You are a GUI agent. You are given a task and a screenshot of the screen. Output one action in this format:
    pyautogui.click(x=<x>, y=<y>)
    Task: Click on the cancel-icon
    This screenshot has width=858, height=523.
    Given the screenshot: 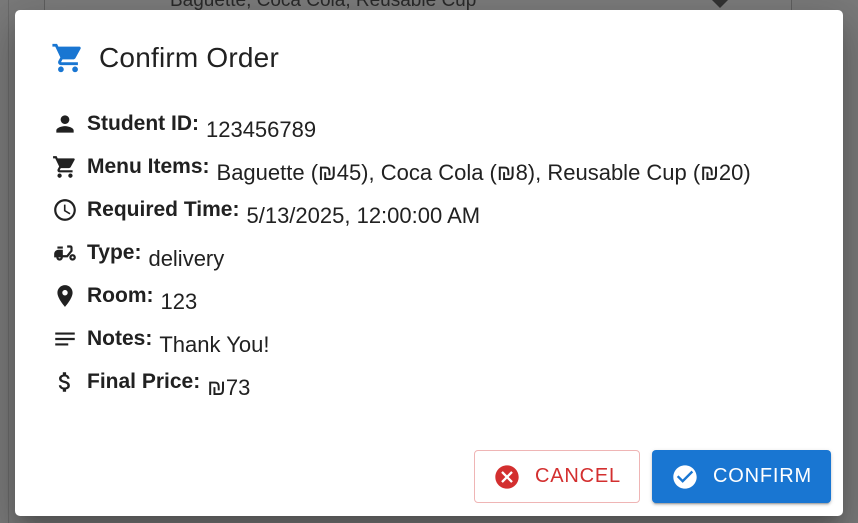 What is the action you would take?
    pyautogui.click(x=507, y=477)
    